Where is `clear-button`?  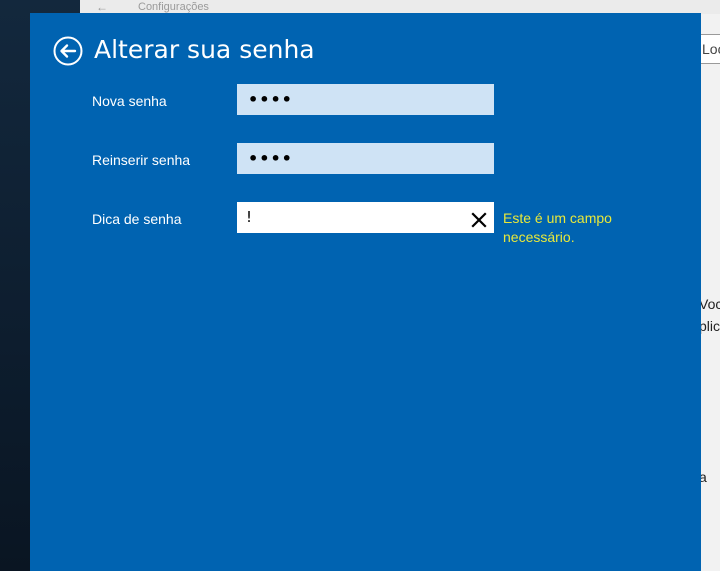 clear-button is located at coordinates (479, 218).